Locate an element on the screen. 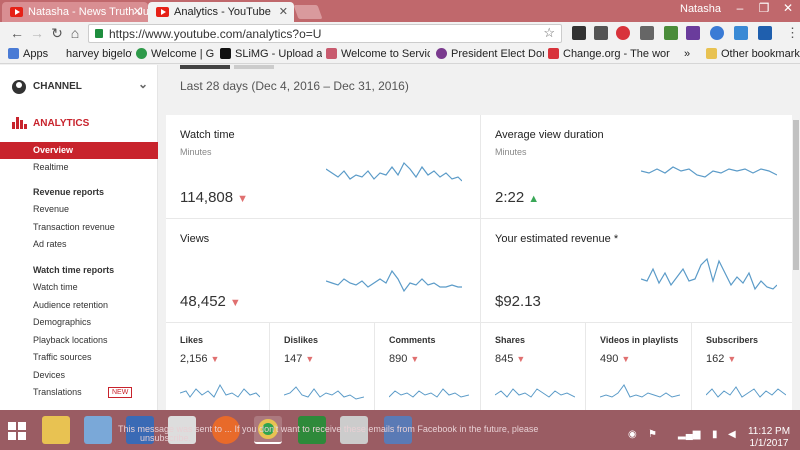  sidebar-item-overview: Overview is located at coordinates (79, 150).